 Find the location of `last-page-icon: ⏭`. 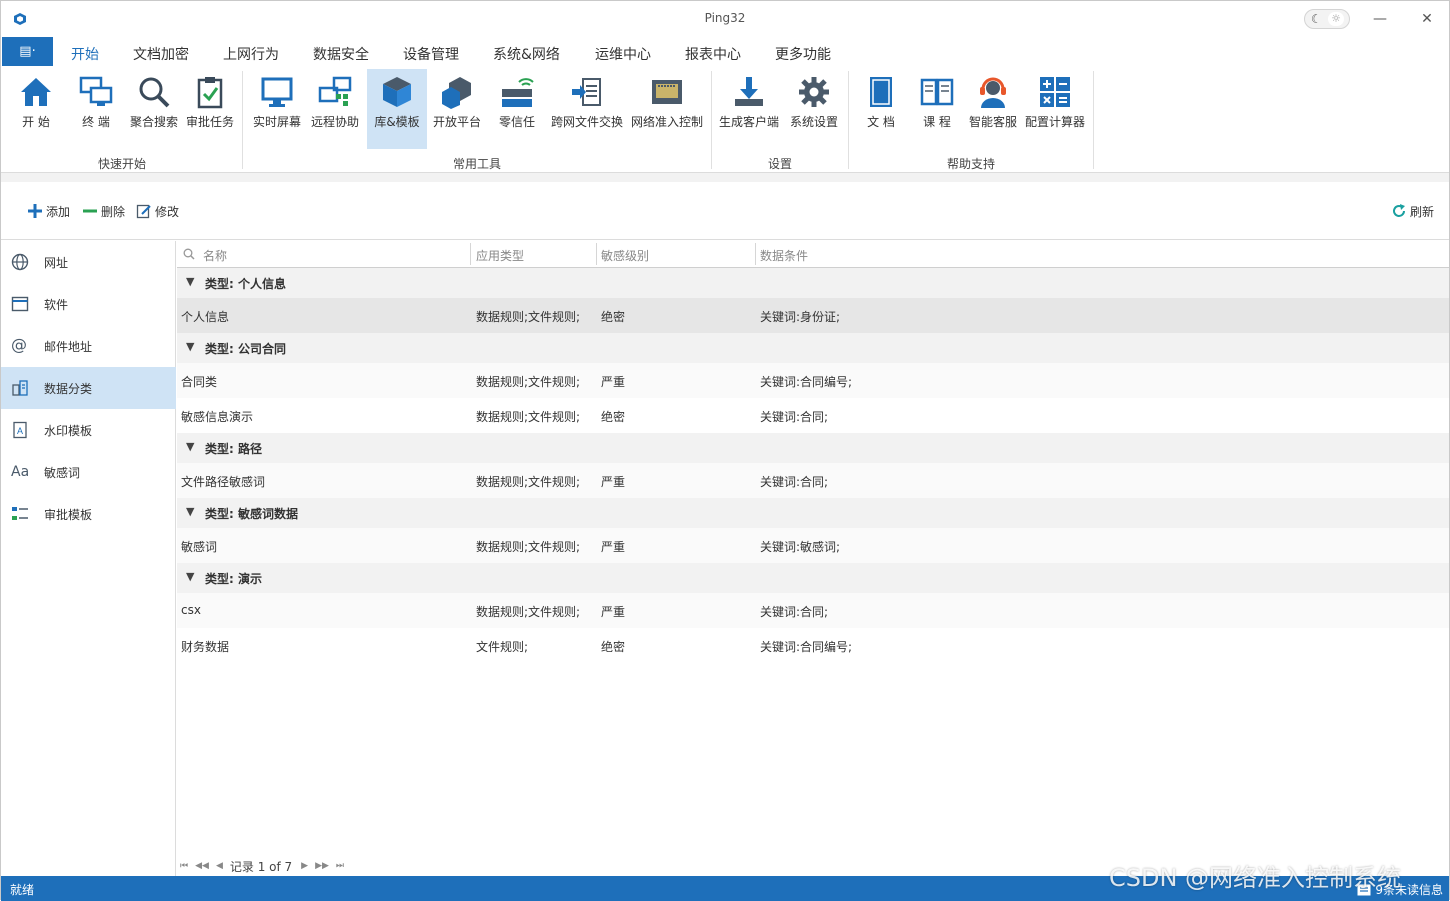

last-page-icon: ⏭ is located at coordinates (340, 866).